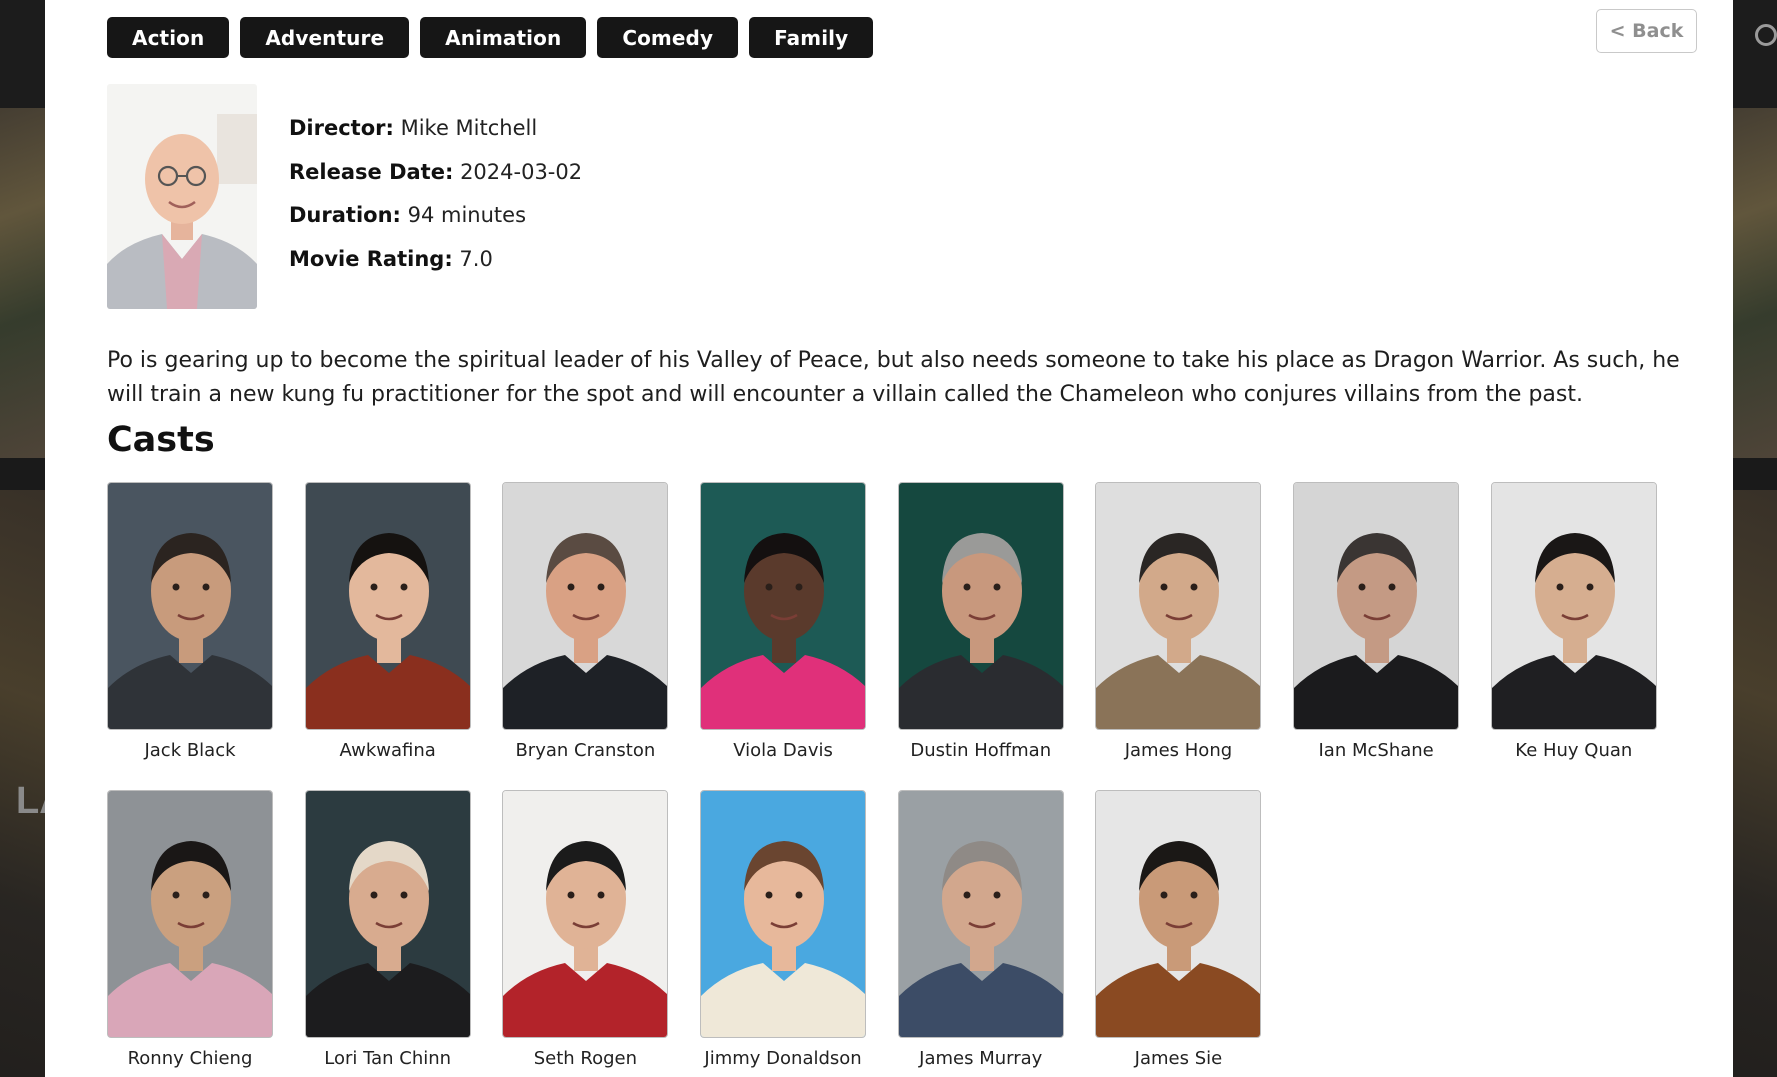  What do you see at coordinates (22, 538) in the screenshot?
I see `background-left: LA` at bounding box center [22, 538].